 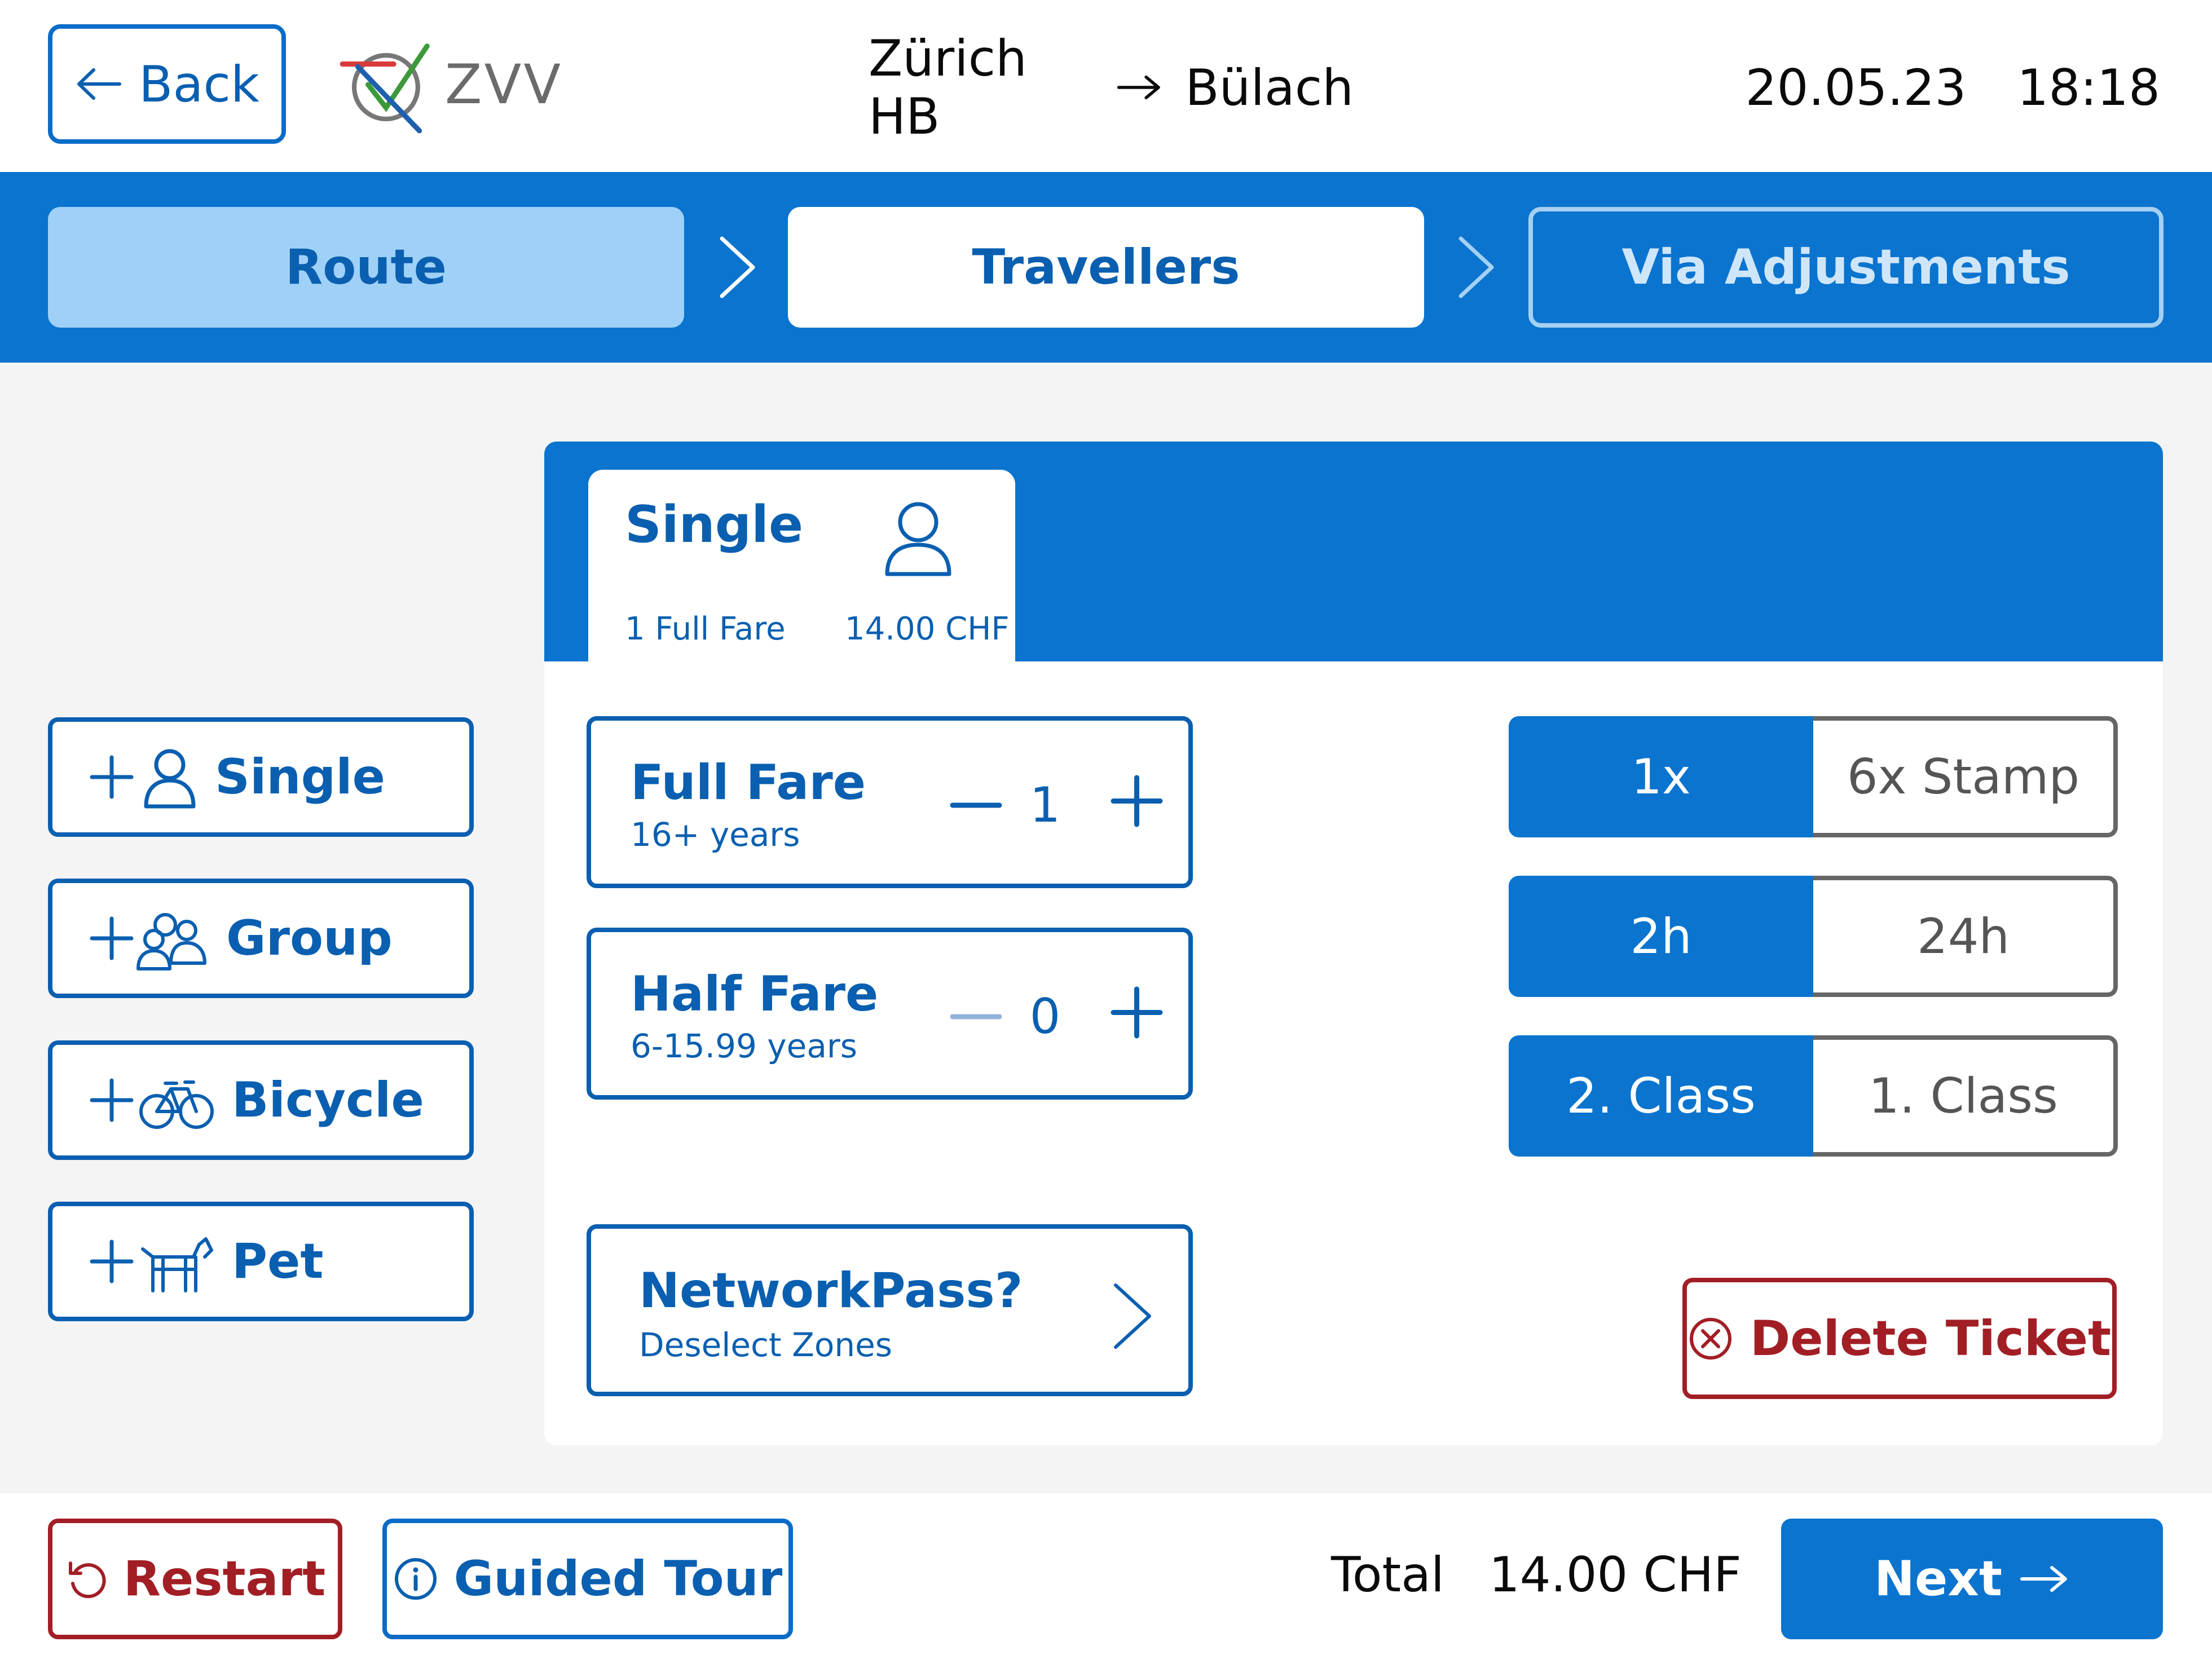 I want to click on ticket-tab-fare-summary: 1 Full Fare, so click(x=705, y=629).